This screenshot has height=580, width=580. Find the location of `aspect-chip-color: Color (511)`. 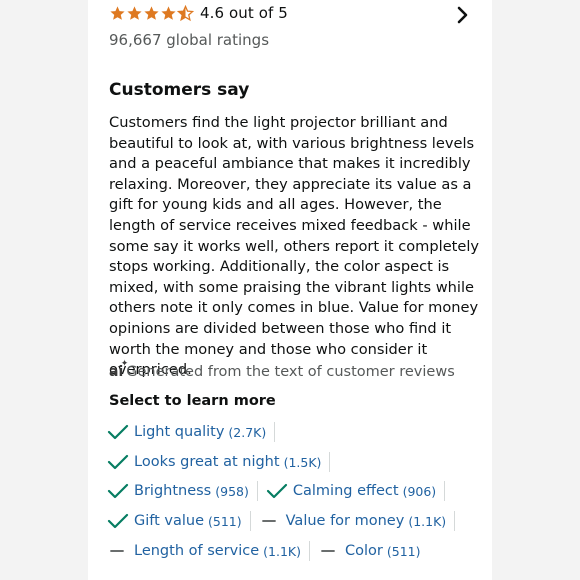

aspect-chip-color: Color (511) is located at coordinates (369, 551).